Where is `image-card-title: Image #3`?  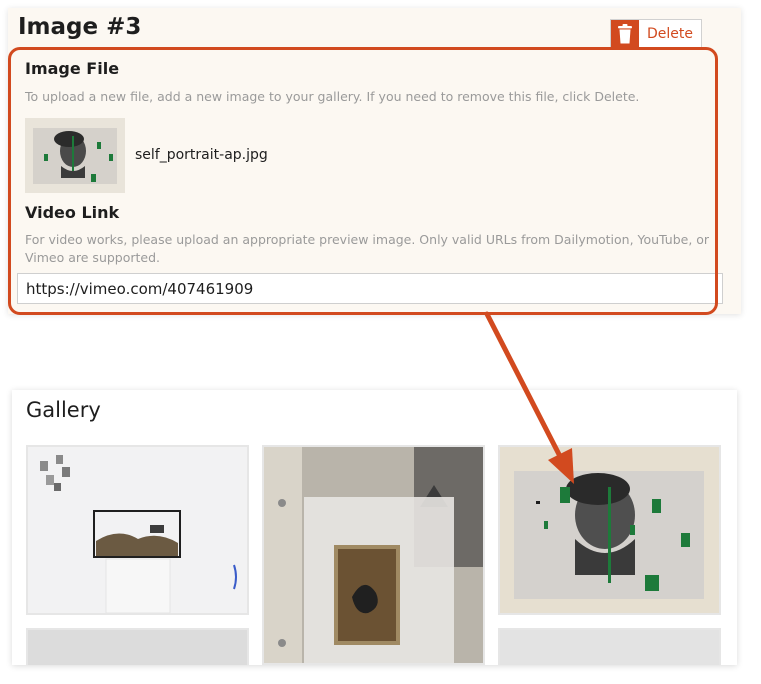
image-card-title: Image #3 is located at coordinates (80, 27).